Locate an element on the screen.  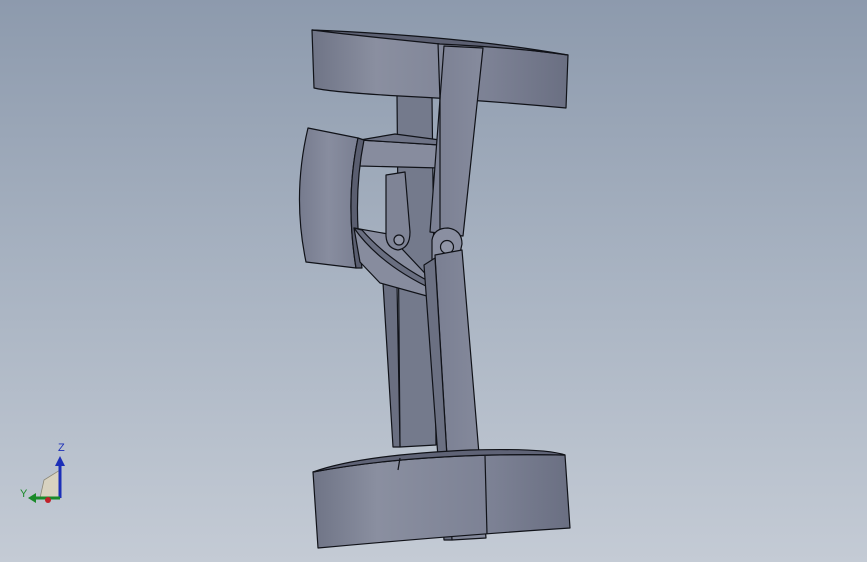
x-axis-icon is located at coordinates (48, 500).